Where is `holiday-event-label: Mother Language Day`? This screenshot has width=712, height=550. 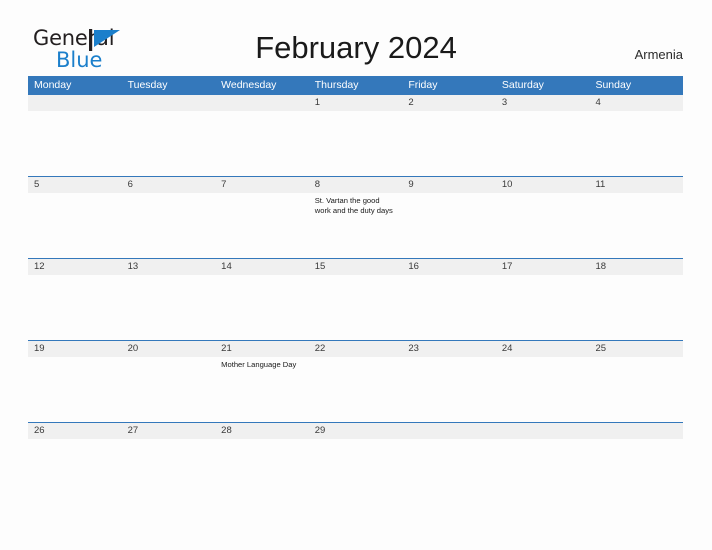 holiday-event-label: Mother Language Day is located at coordinates (259, 364).